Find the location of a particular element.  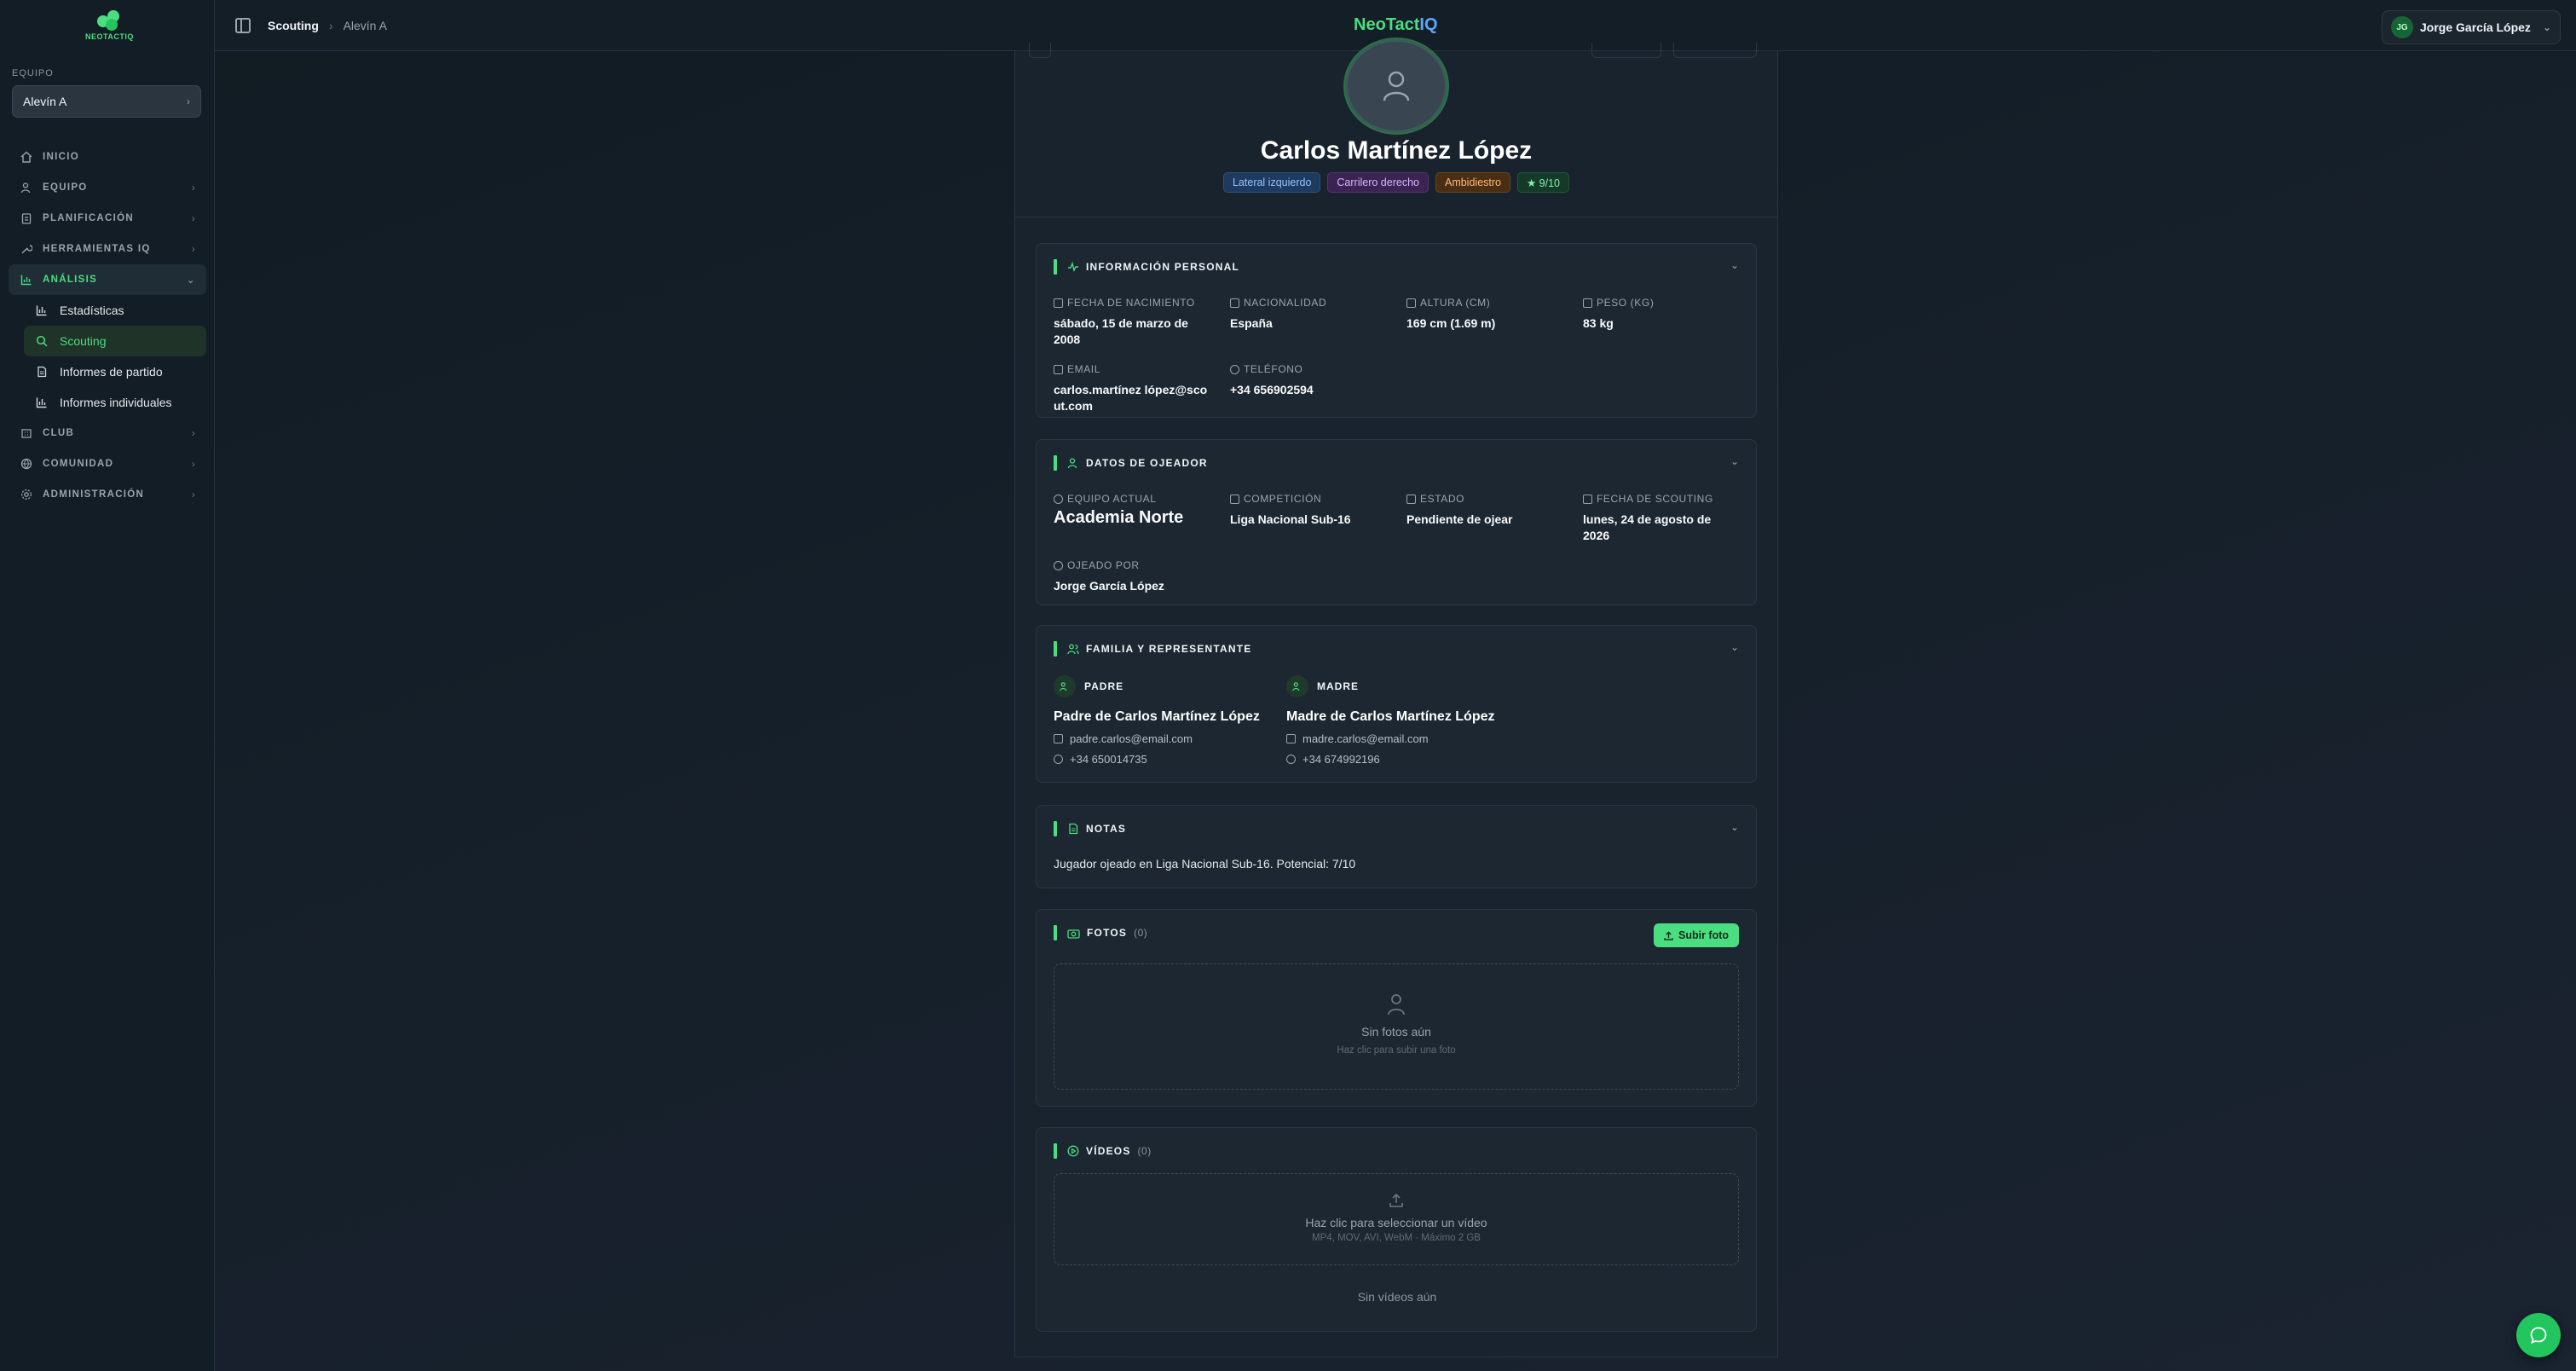

chat-icon is located at coordinates (2538, 1336).